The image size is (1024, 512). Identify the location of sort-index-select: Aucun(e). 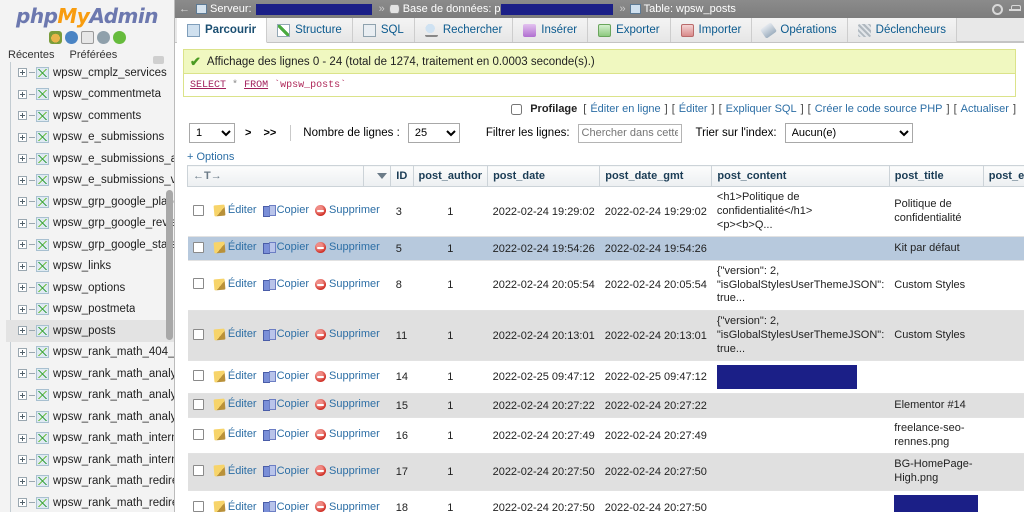
(848, 133).